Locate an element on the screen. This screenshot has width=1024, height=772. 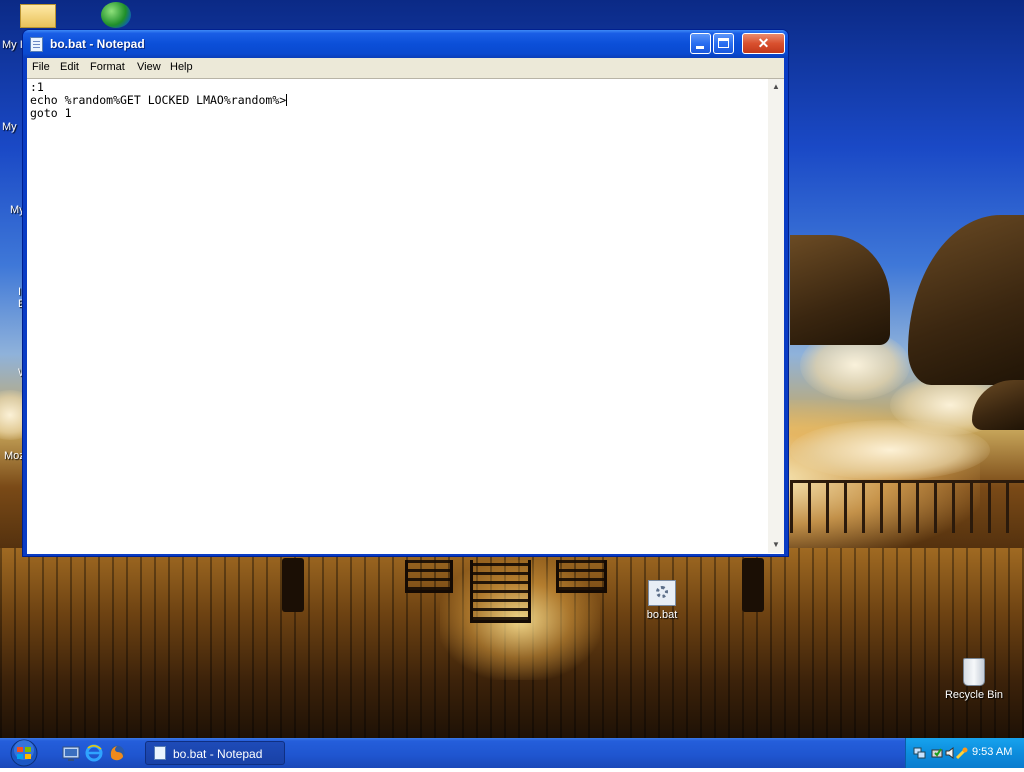
desktop-icon-folder is located at coordinates (38, 17).